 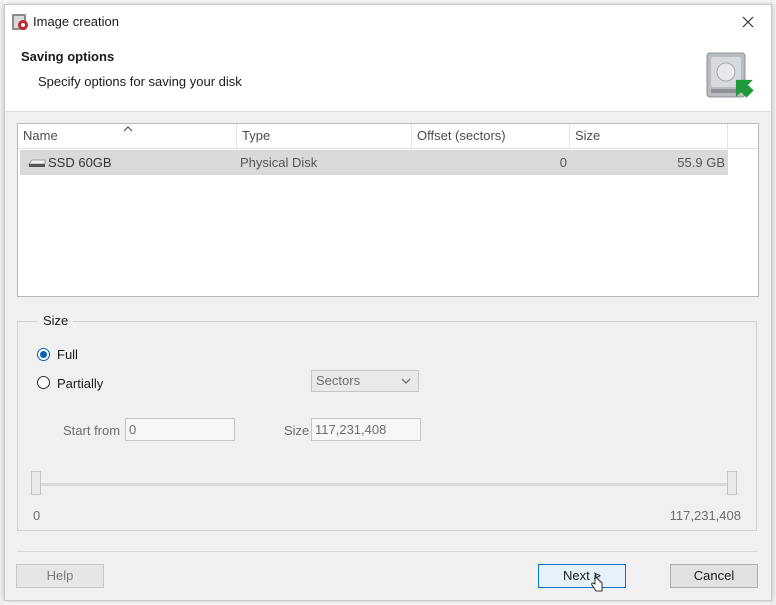 What do you see at coordinates (92, 430) in the screenshot?
I see `start-from-label: Start from` at bounding box center [92, 430].